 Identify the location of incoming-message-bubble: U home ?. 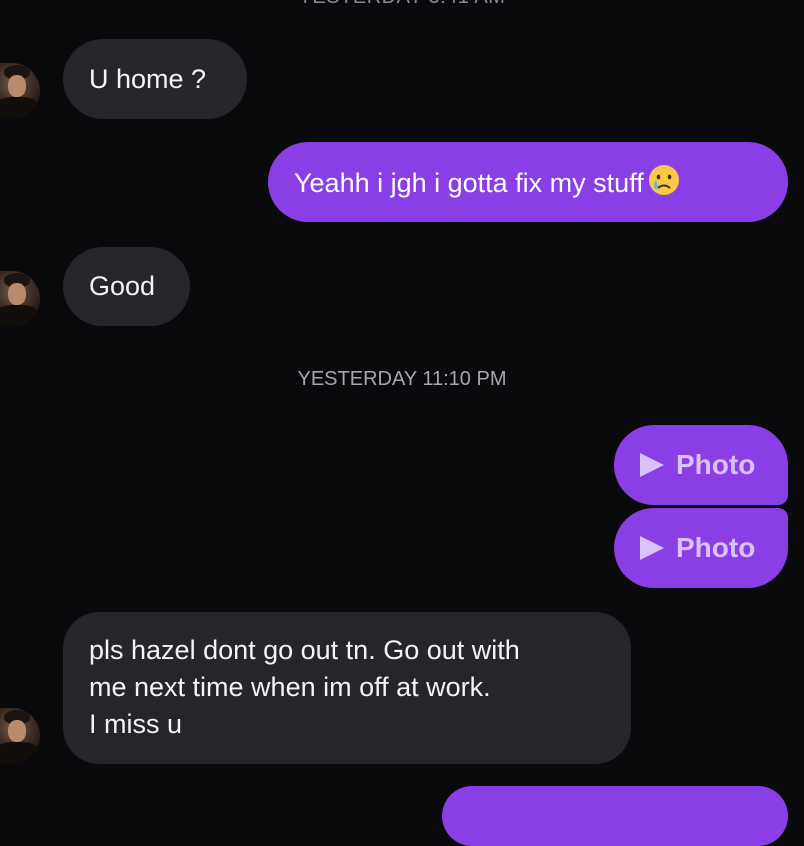
(155, 79).